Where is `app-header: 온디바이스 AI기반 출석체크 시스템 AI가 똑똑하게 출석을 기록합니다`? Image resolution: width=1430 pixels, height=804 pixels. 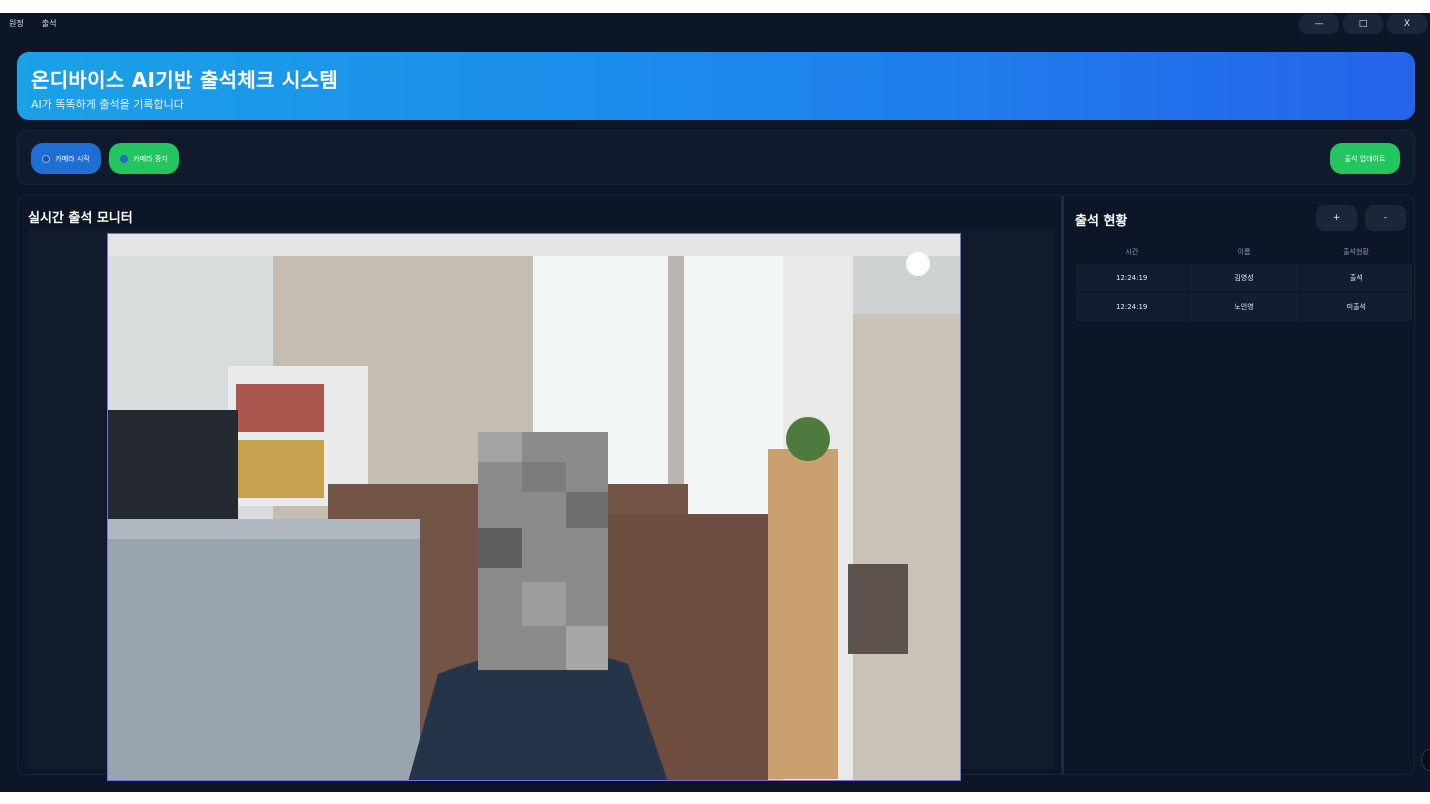 app-header: 온디바이스 AI기반 출석체크 시스템 AI가 똑똑하게 출석을 기록합니다 is located at coordinates (716, 86).